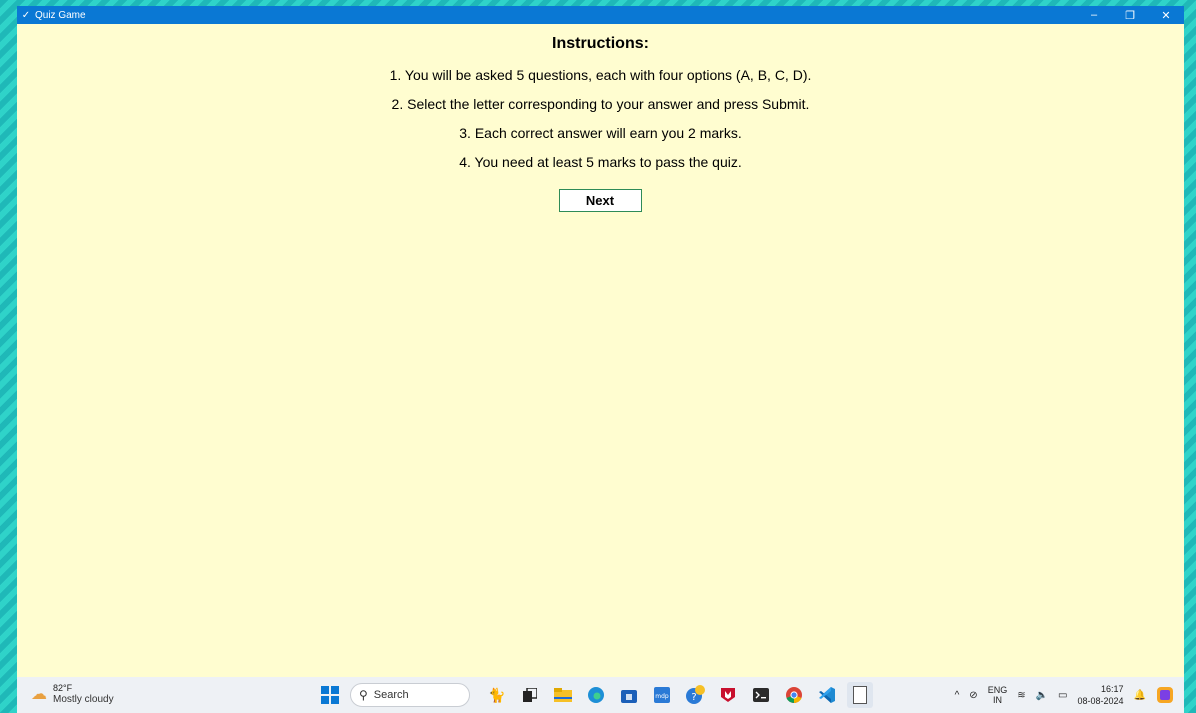 This screenshot has width=1196, height=713. What do you see at coordinates (563, 695) in the screenshot?
I see `file-explorer-icon` at bounding box center [563, 695].